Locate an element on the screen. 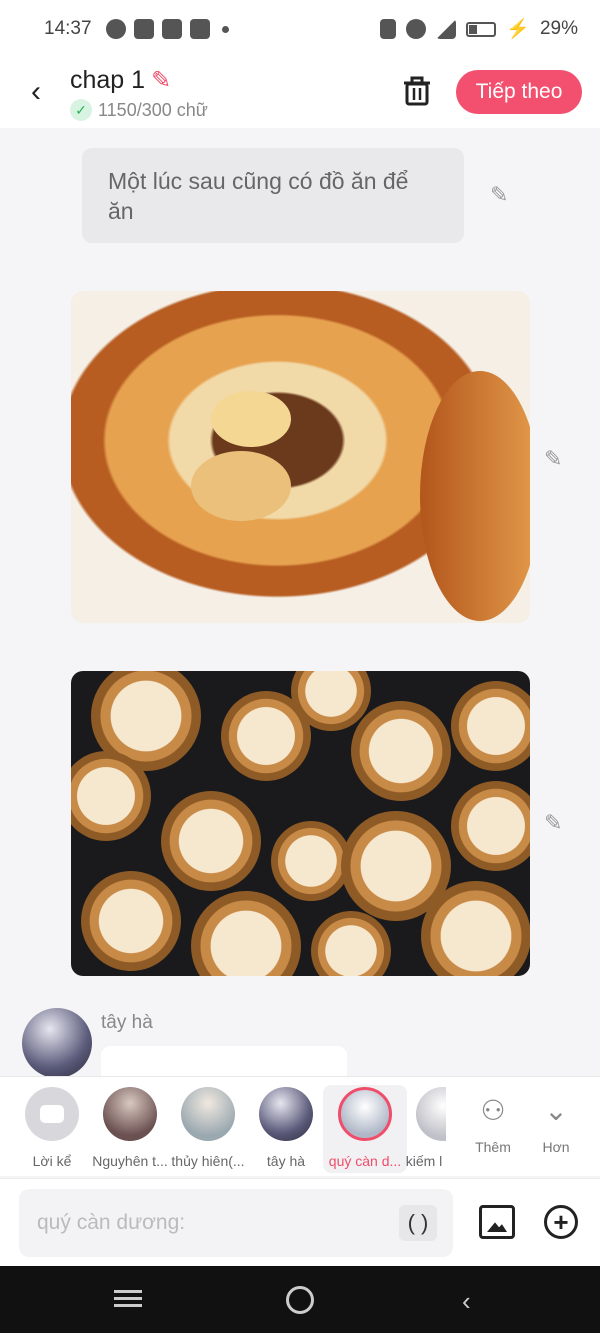 This screenshot has height=1333, width=600. word-count-text: 1150/300 chữ is located at coordinates (153, 109).